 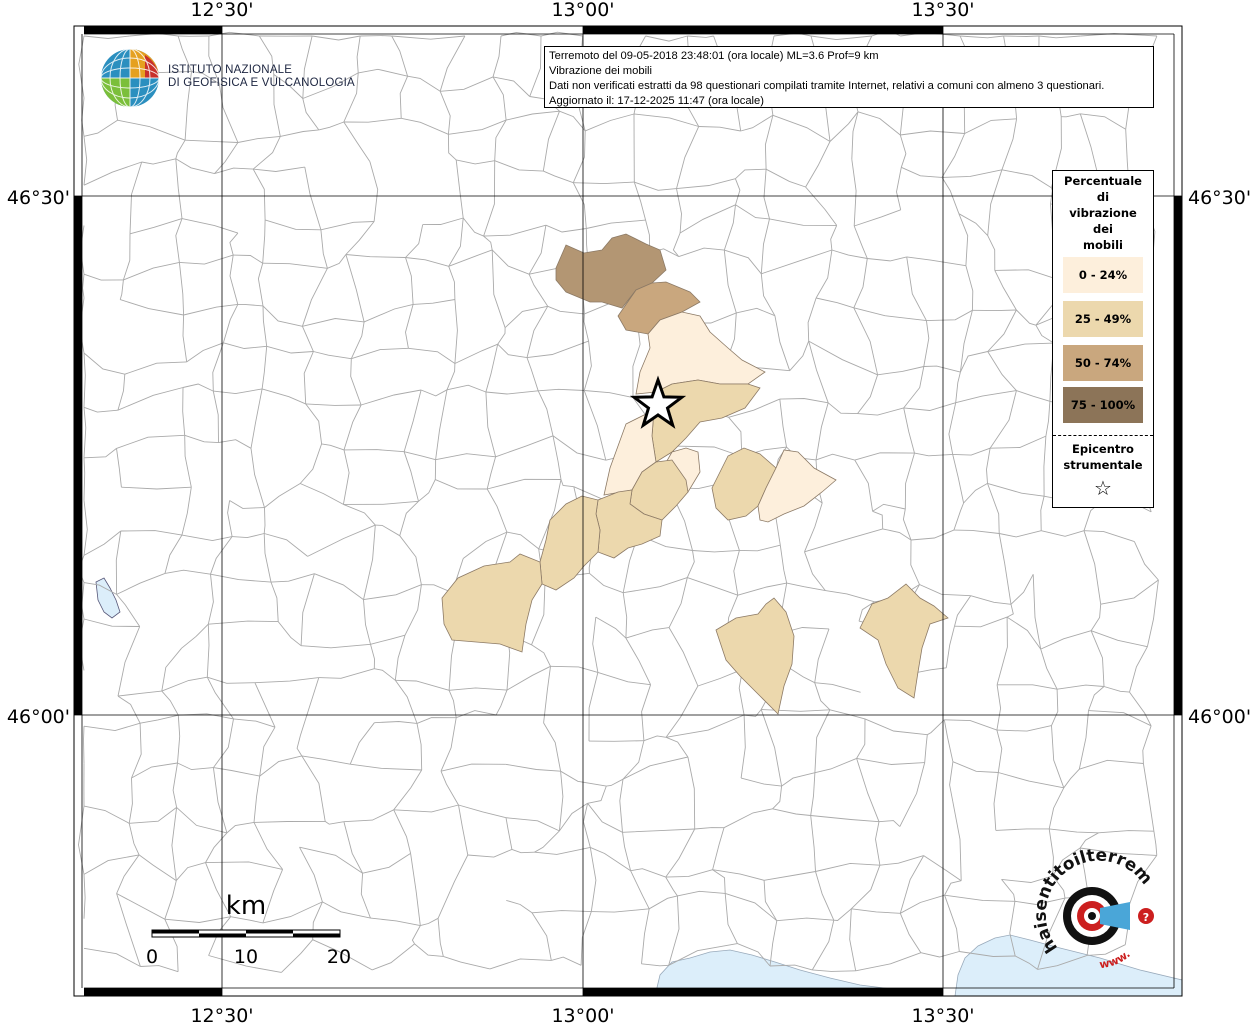 I want to click on lon-label-bottom-2: 13°00', so click(x=582, y=1014).